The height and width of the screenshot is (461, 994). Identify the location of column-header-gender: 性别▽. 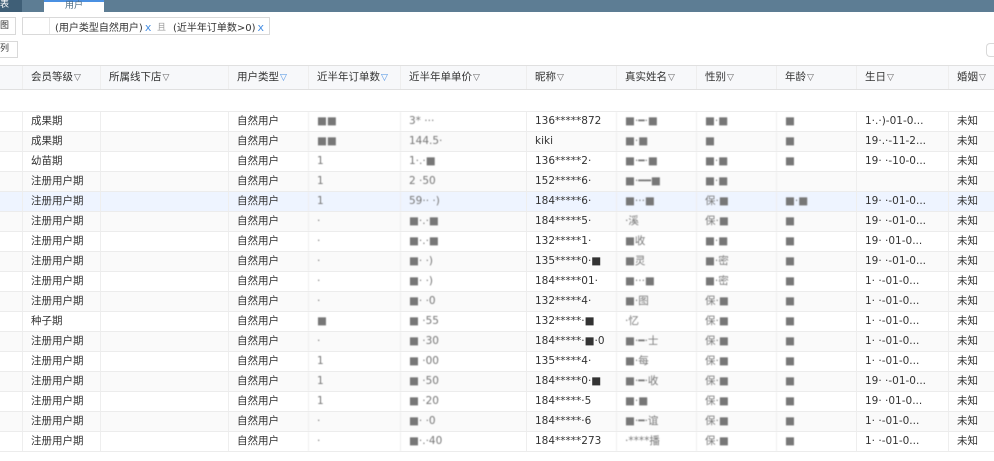
(736, 77).